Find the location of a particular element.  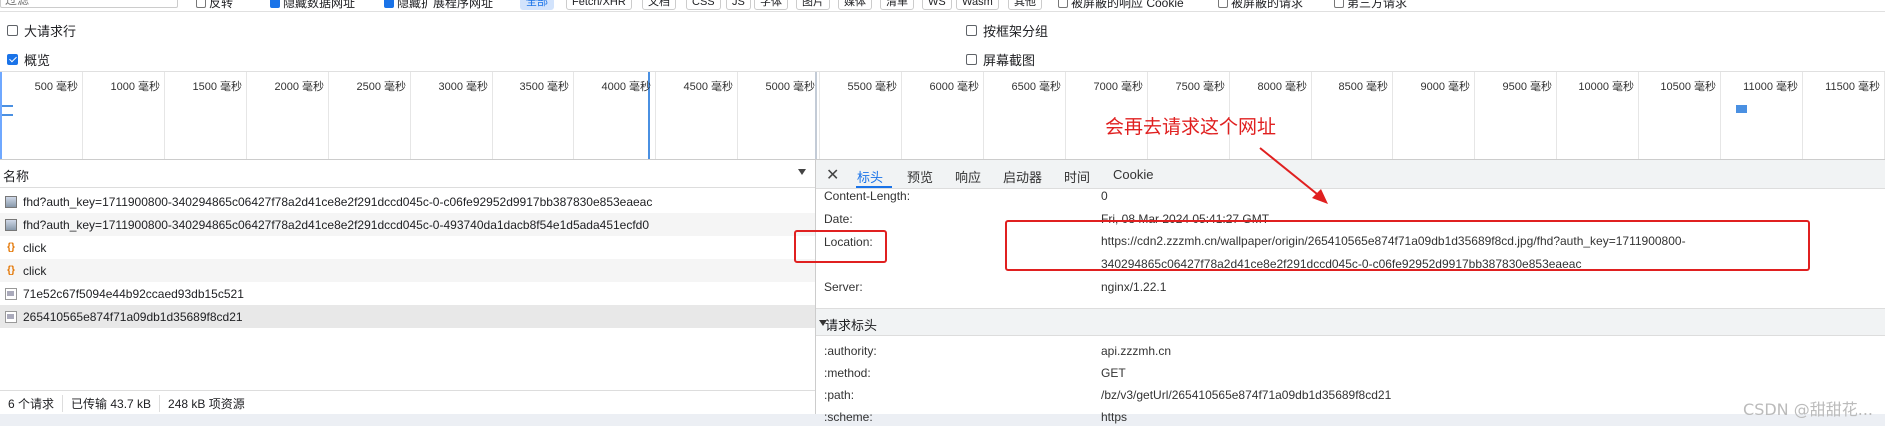

tab-timing: 时间 is located at coordinates (1077, 176).